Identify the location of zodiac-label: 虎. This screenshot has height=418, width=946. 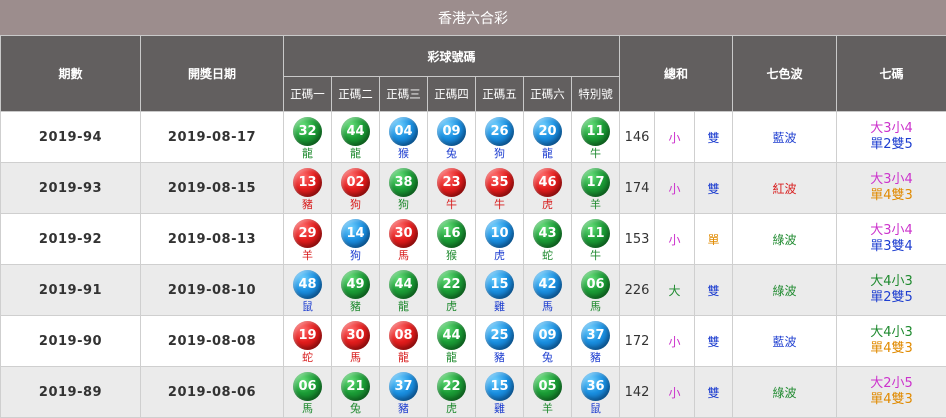
(451, 306).